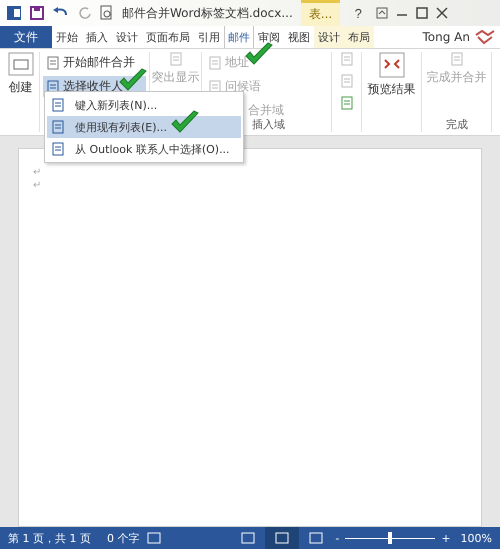  What do you see at coordinates (337, 538) in the screenshot?
I see `zoom-out-button: -` at bounding box center [337, 538].